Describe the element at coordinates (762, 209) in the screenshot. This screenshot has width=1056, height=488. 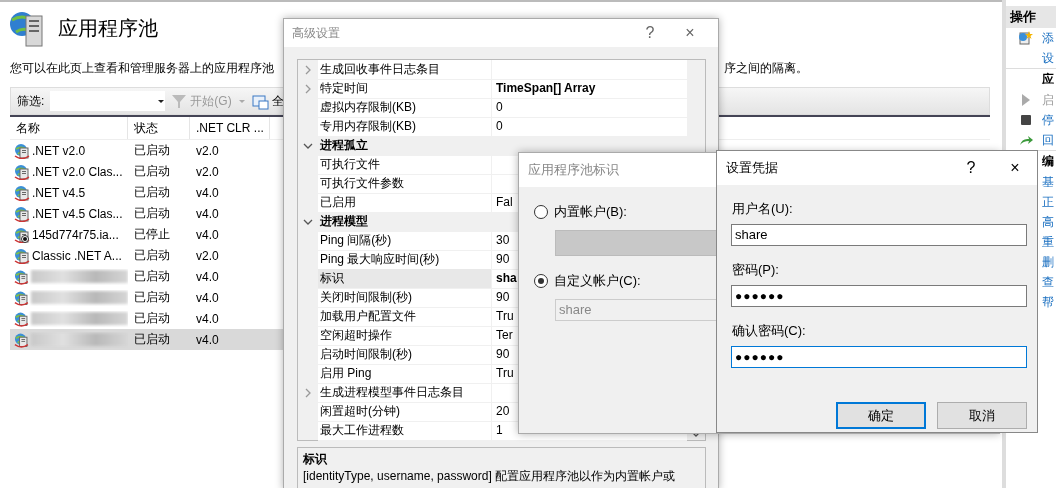
I see `field-label: 用户名(U):` at that location.